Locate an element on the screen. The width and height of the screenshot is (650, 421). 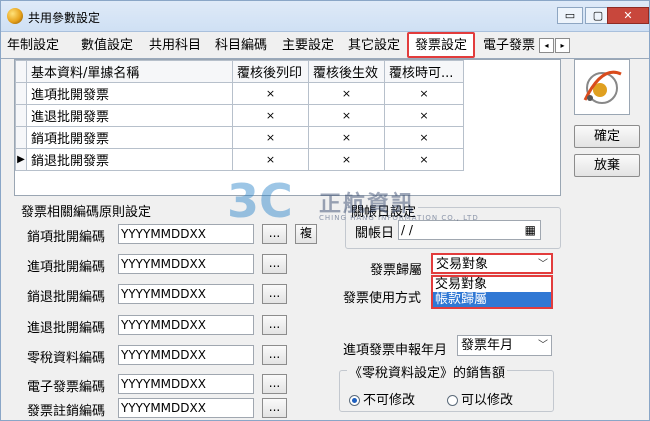
table-row: 進項批開發票 × × × is located at coordinates (239, 93).